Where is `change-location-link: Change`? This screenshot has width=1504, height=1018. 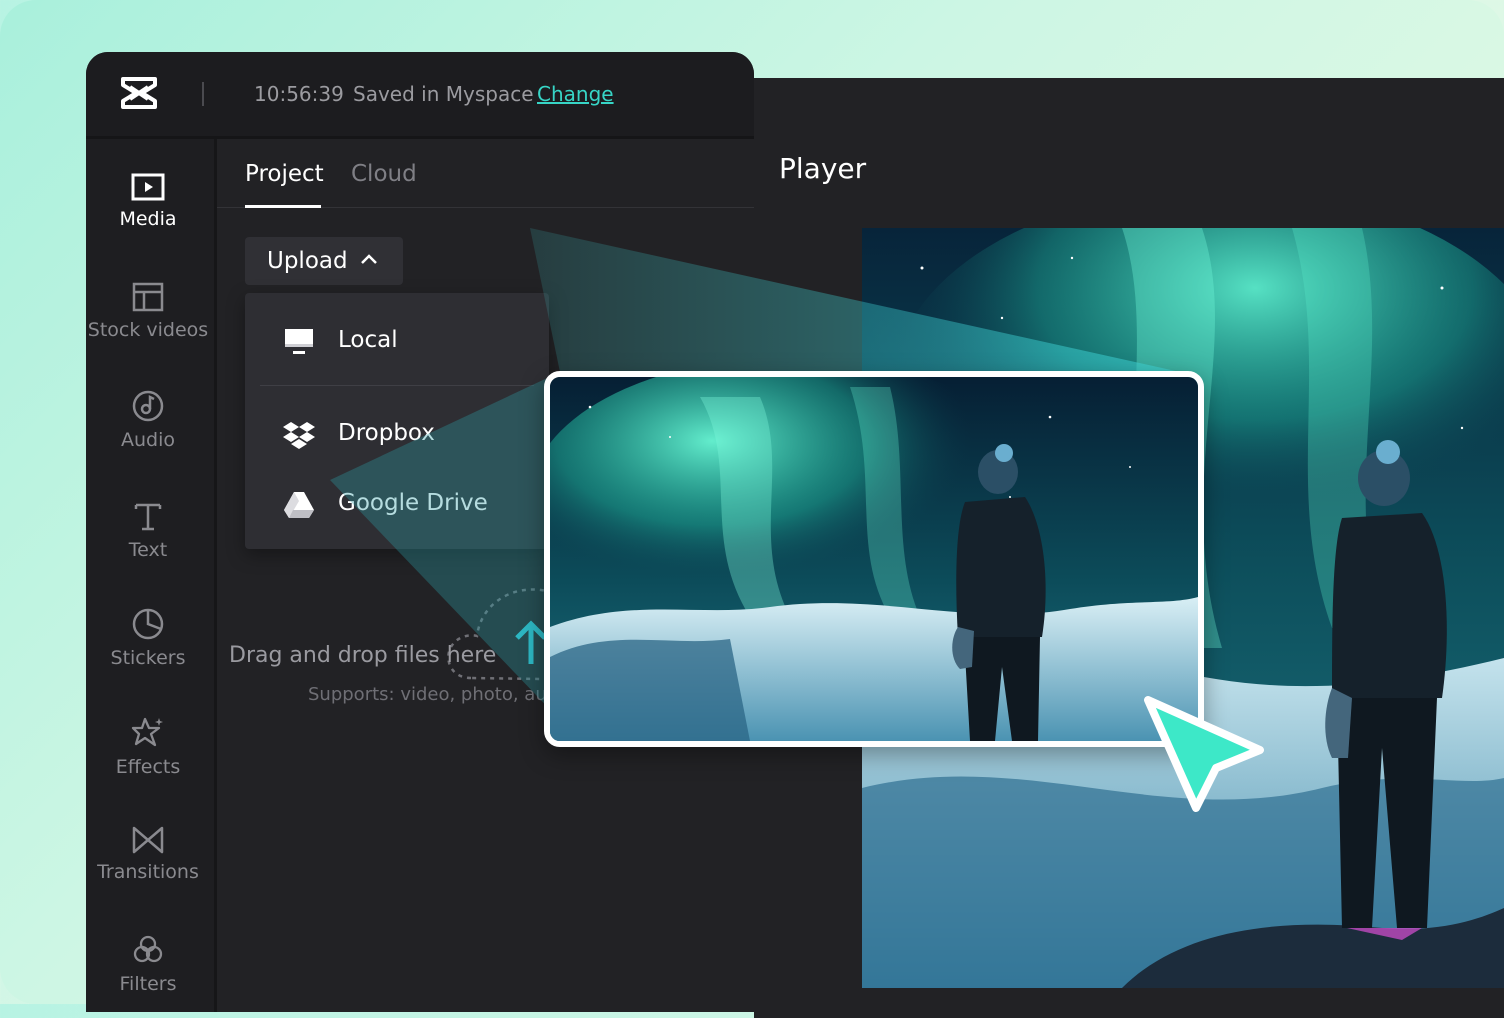
change-location-link: Change is located at coordinates (575, 94).